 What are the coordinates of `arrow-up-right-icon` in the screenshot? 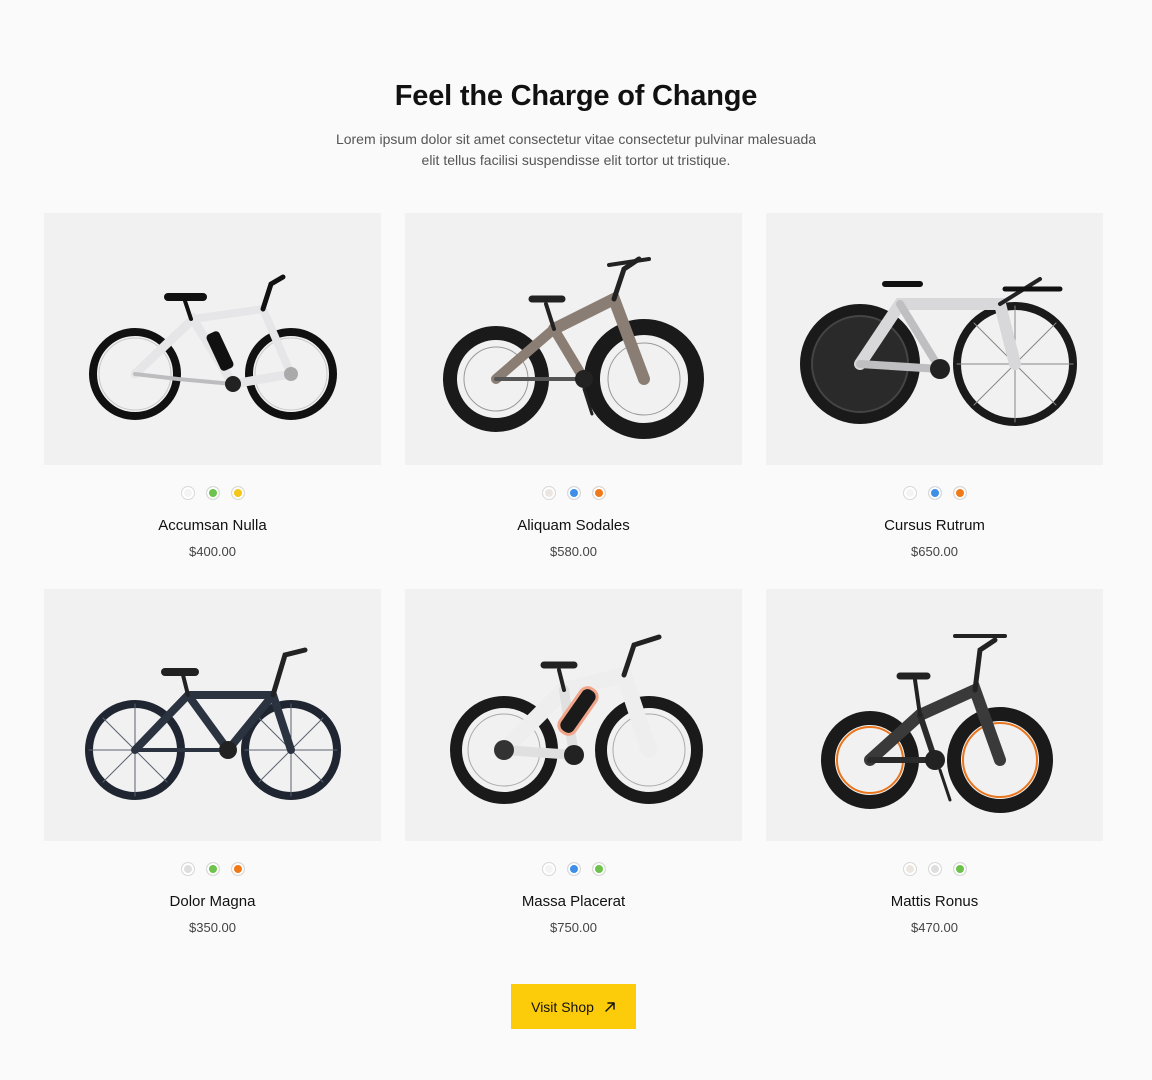 It's located at (610, 1006).